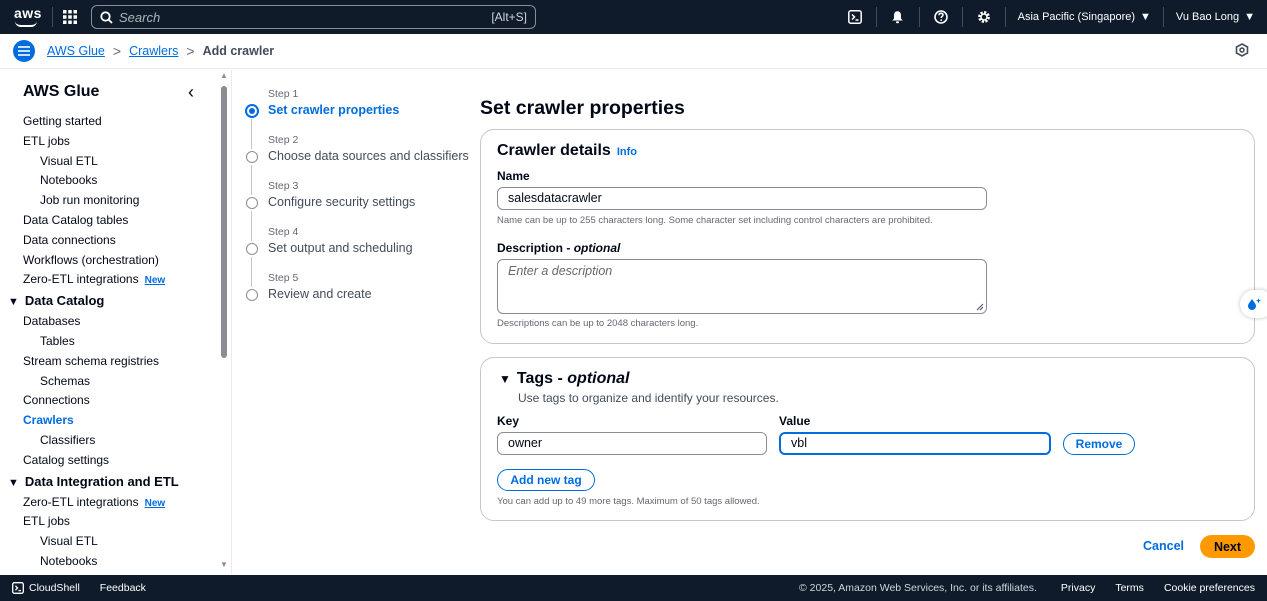 This screenshot has height=601, width=1267. Describe the element at coordinates (283, 278) in the screenshot. I see `step-number: Step 5` at that location.